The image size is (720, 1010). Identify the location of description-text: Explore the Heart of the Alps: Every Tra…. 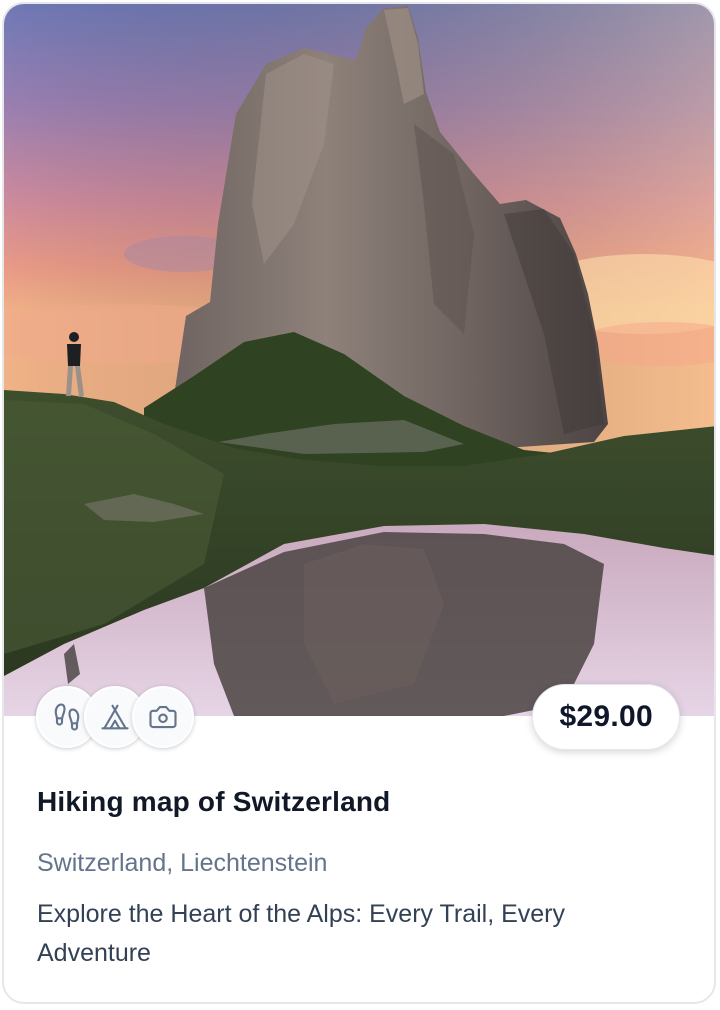
(301, 933).